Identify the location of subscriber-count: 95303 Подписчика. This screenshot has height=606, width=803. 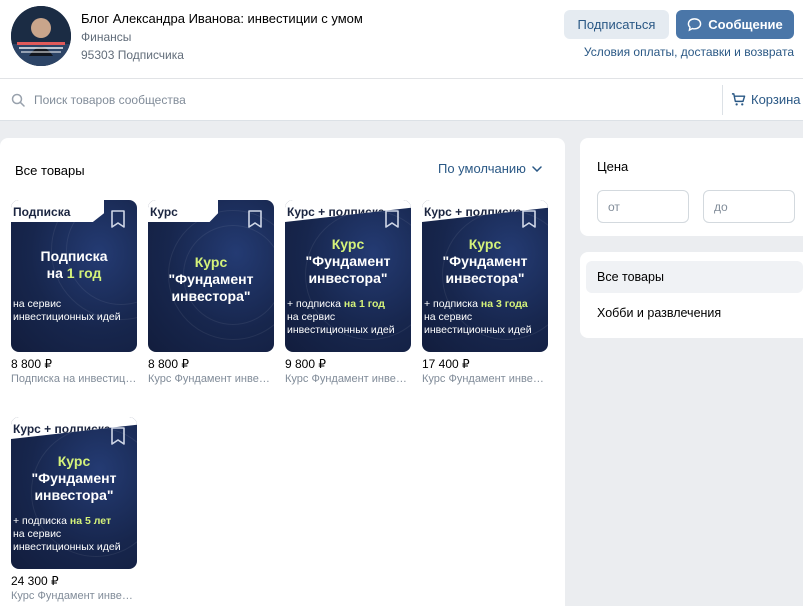
(132, 55).